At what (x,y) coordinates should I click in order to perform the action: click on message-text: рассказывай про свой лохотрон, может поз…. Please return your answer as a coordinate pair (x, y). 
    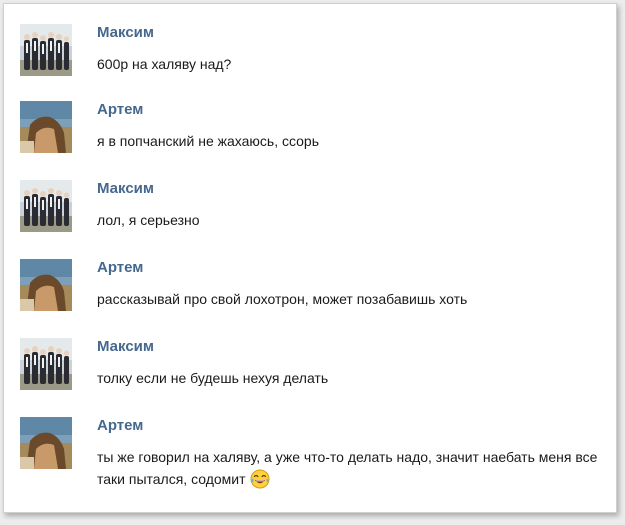
    Looking at the image, I should click on (282, 299).